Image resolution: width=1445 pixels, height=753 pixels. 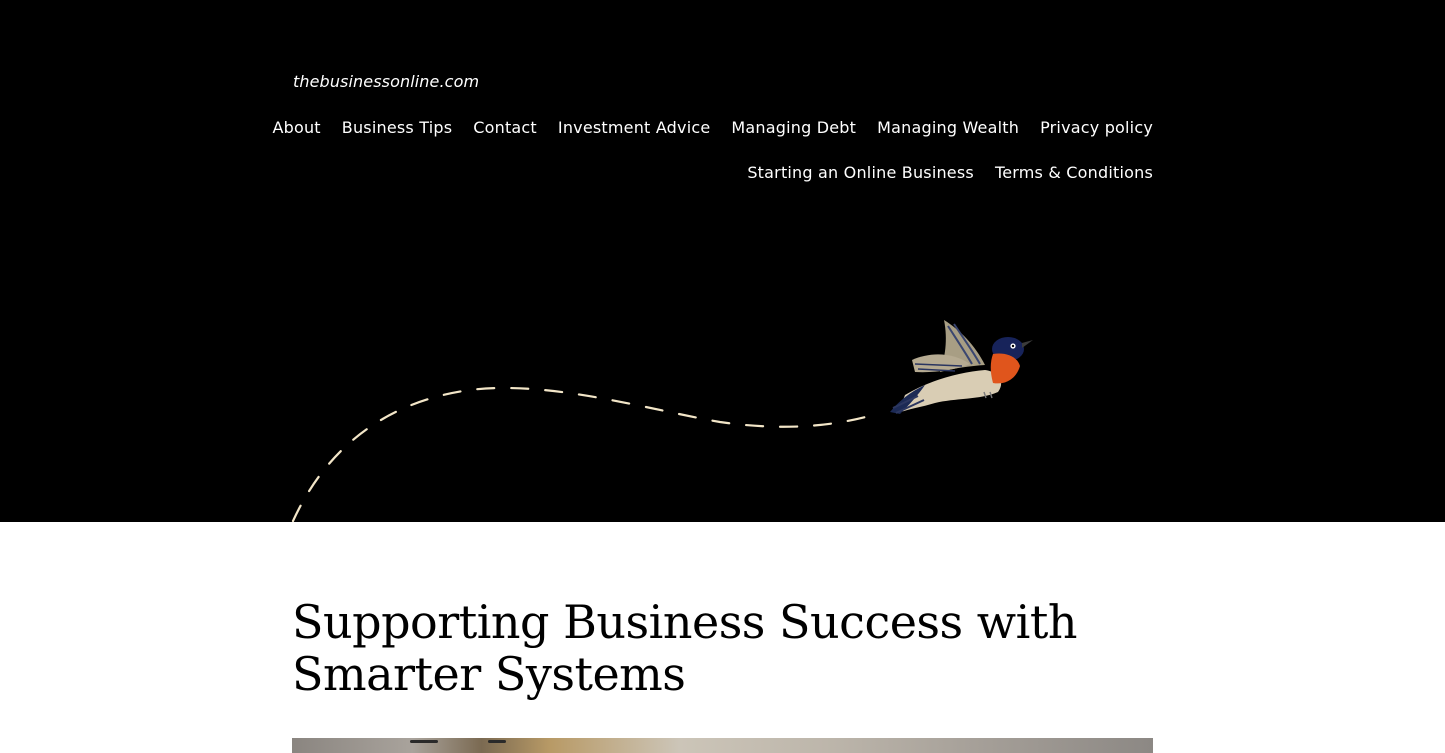 I want to click on bird-flight-path-icon, so click(x=662, y=421).